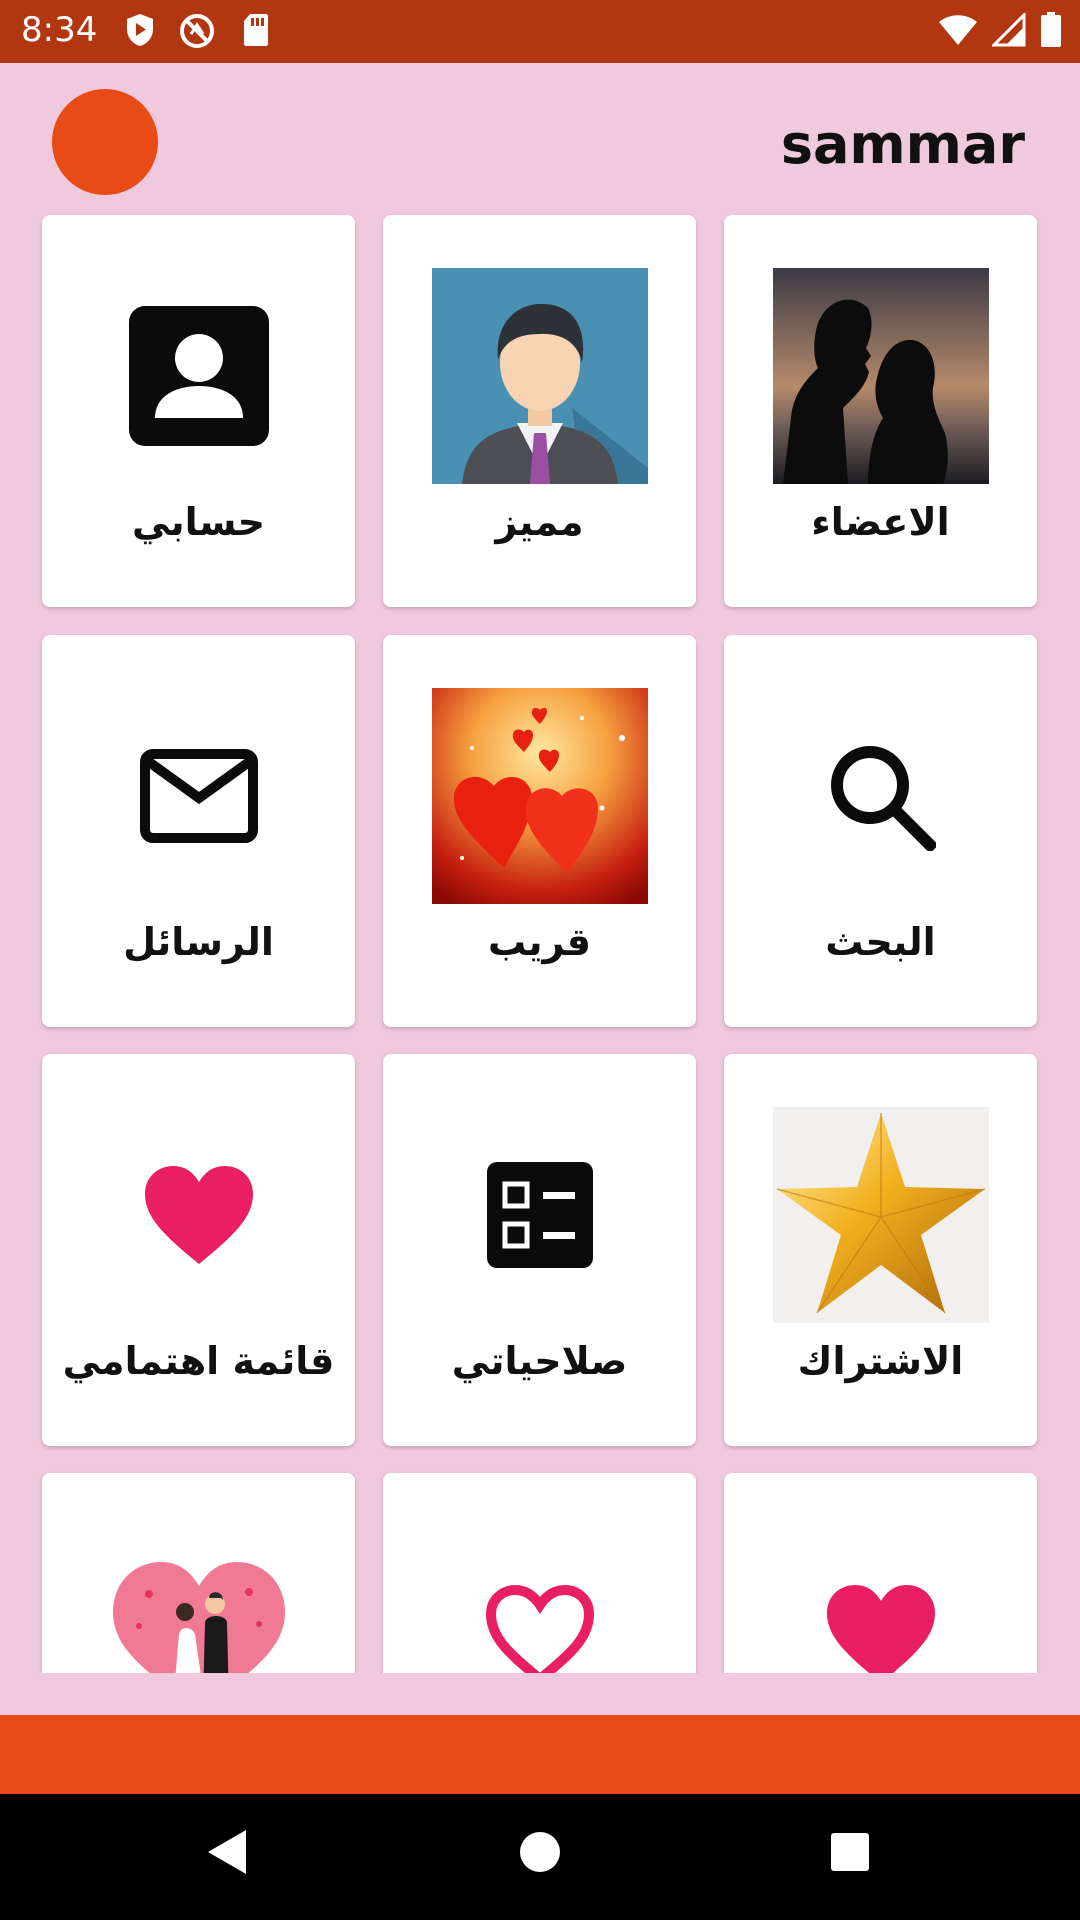 This screenshot has width=1080, height=1920. I want to click on app-title: sammar, so click(902, 144).